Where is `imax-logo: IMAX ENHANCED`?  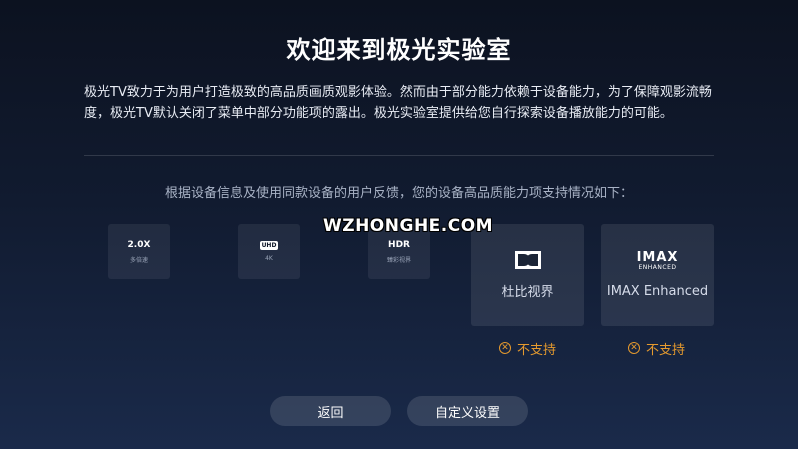 imax-logo: IMAX ENHANCED is located at coordinates (657, 260).